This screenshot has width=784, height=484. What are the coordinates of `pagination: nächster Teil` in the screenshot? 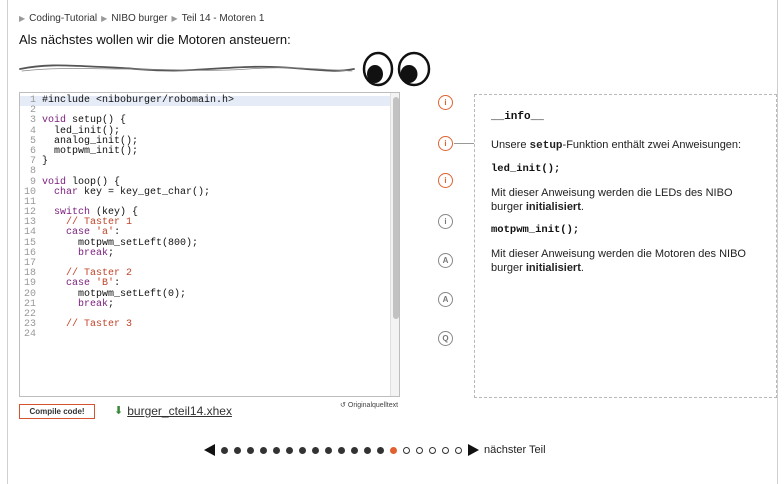 It's located at (375, 450).